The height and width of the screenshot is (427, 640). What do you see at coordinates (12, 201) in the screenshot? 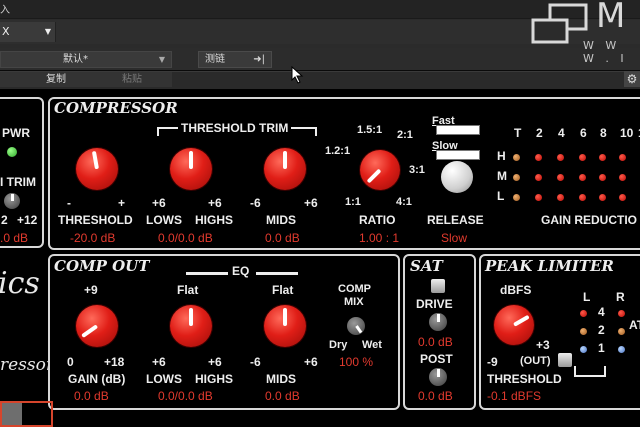
I see `input-trim-knob` at bounding box center [12, 201].